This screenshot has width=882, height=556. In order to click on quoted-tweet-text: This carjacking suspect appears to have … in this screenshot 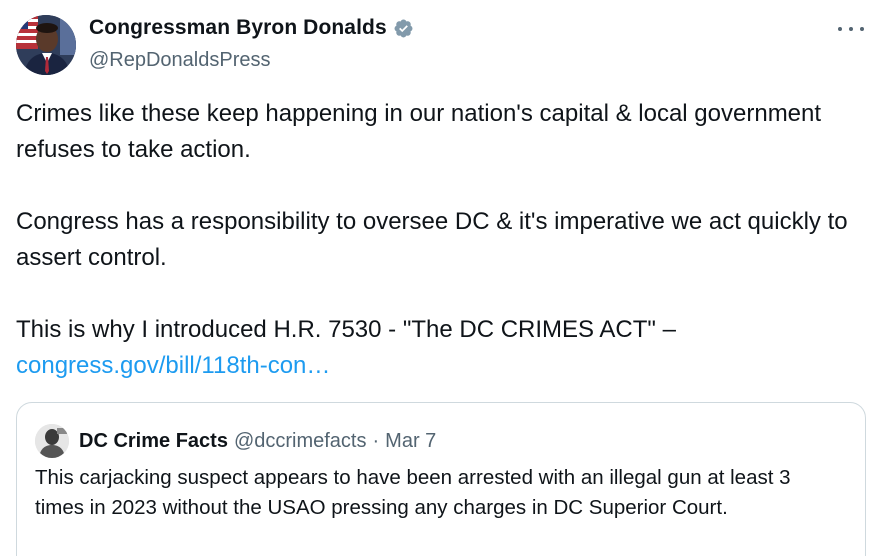, I will do `click(413, 492)`.